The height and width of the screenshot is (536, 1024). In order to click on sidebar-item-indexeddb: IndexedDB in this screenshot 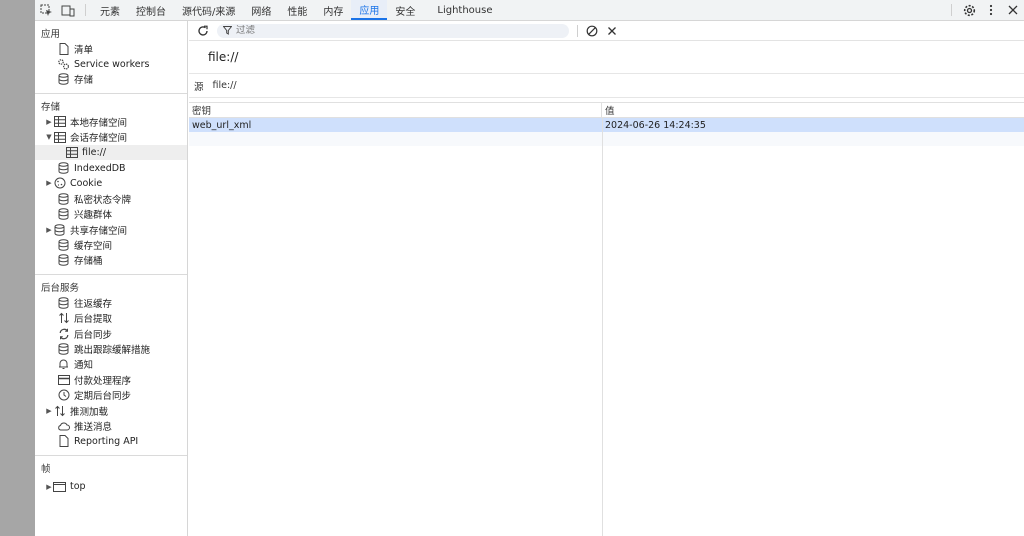, I will do `click(111, 167)`.